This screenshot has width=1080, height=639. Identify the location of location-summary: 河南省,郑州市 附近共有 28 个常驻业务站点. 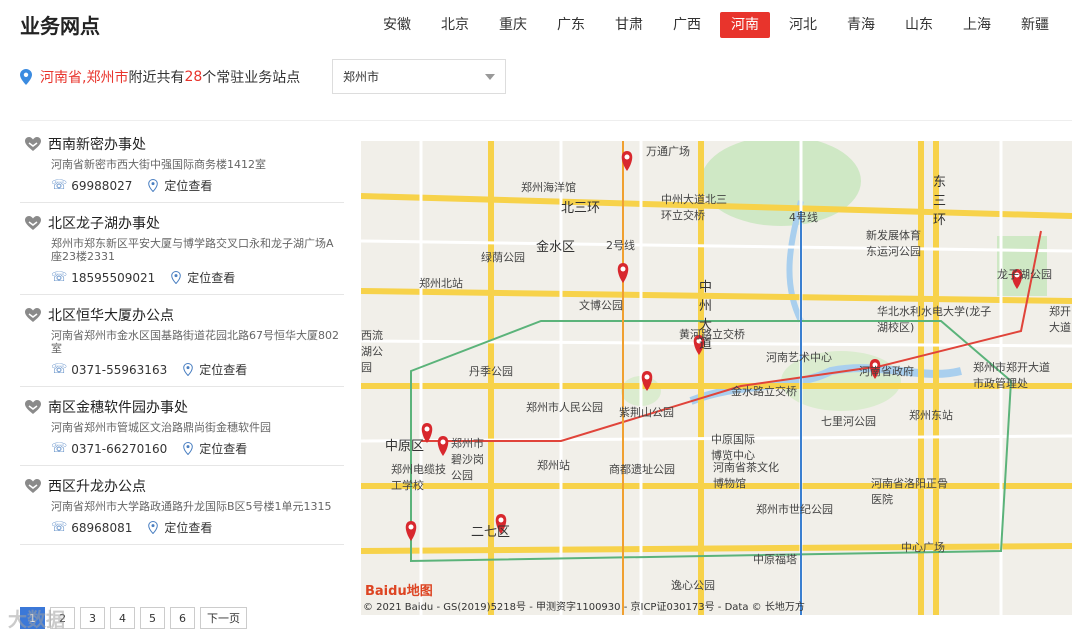
(160, 77).